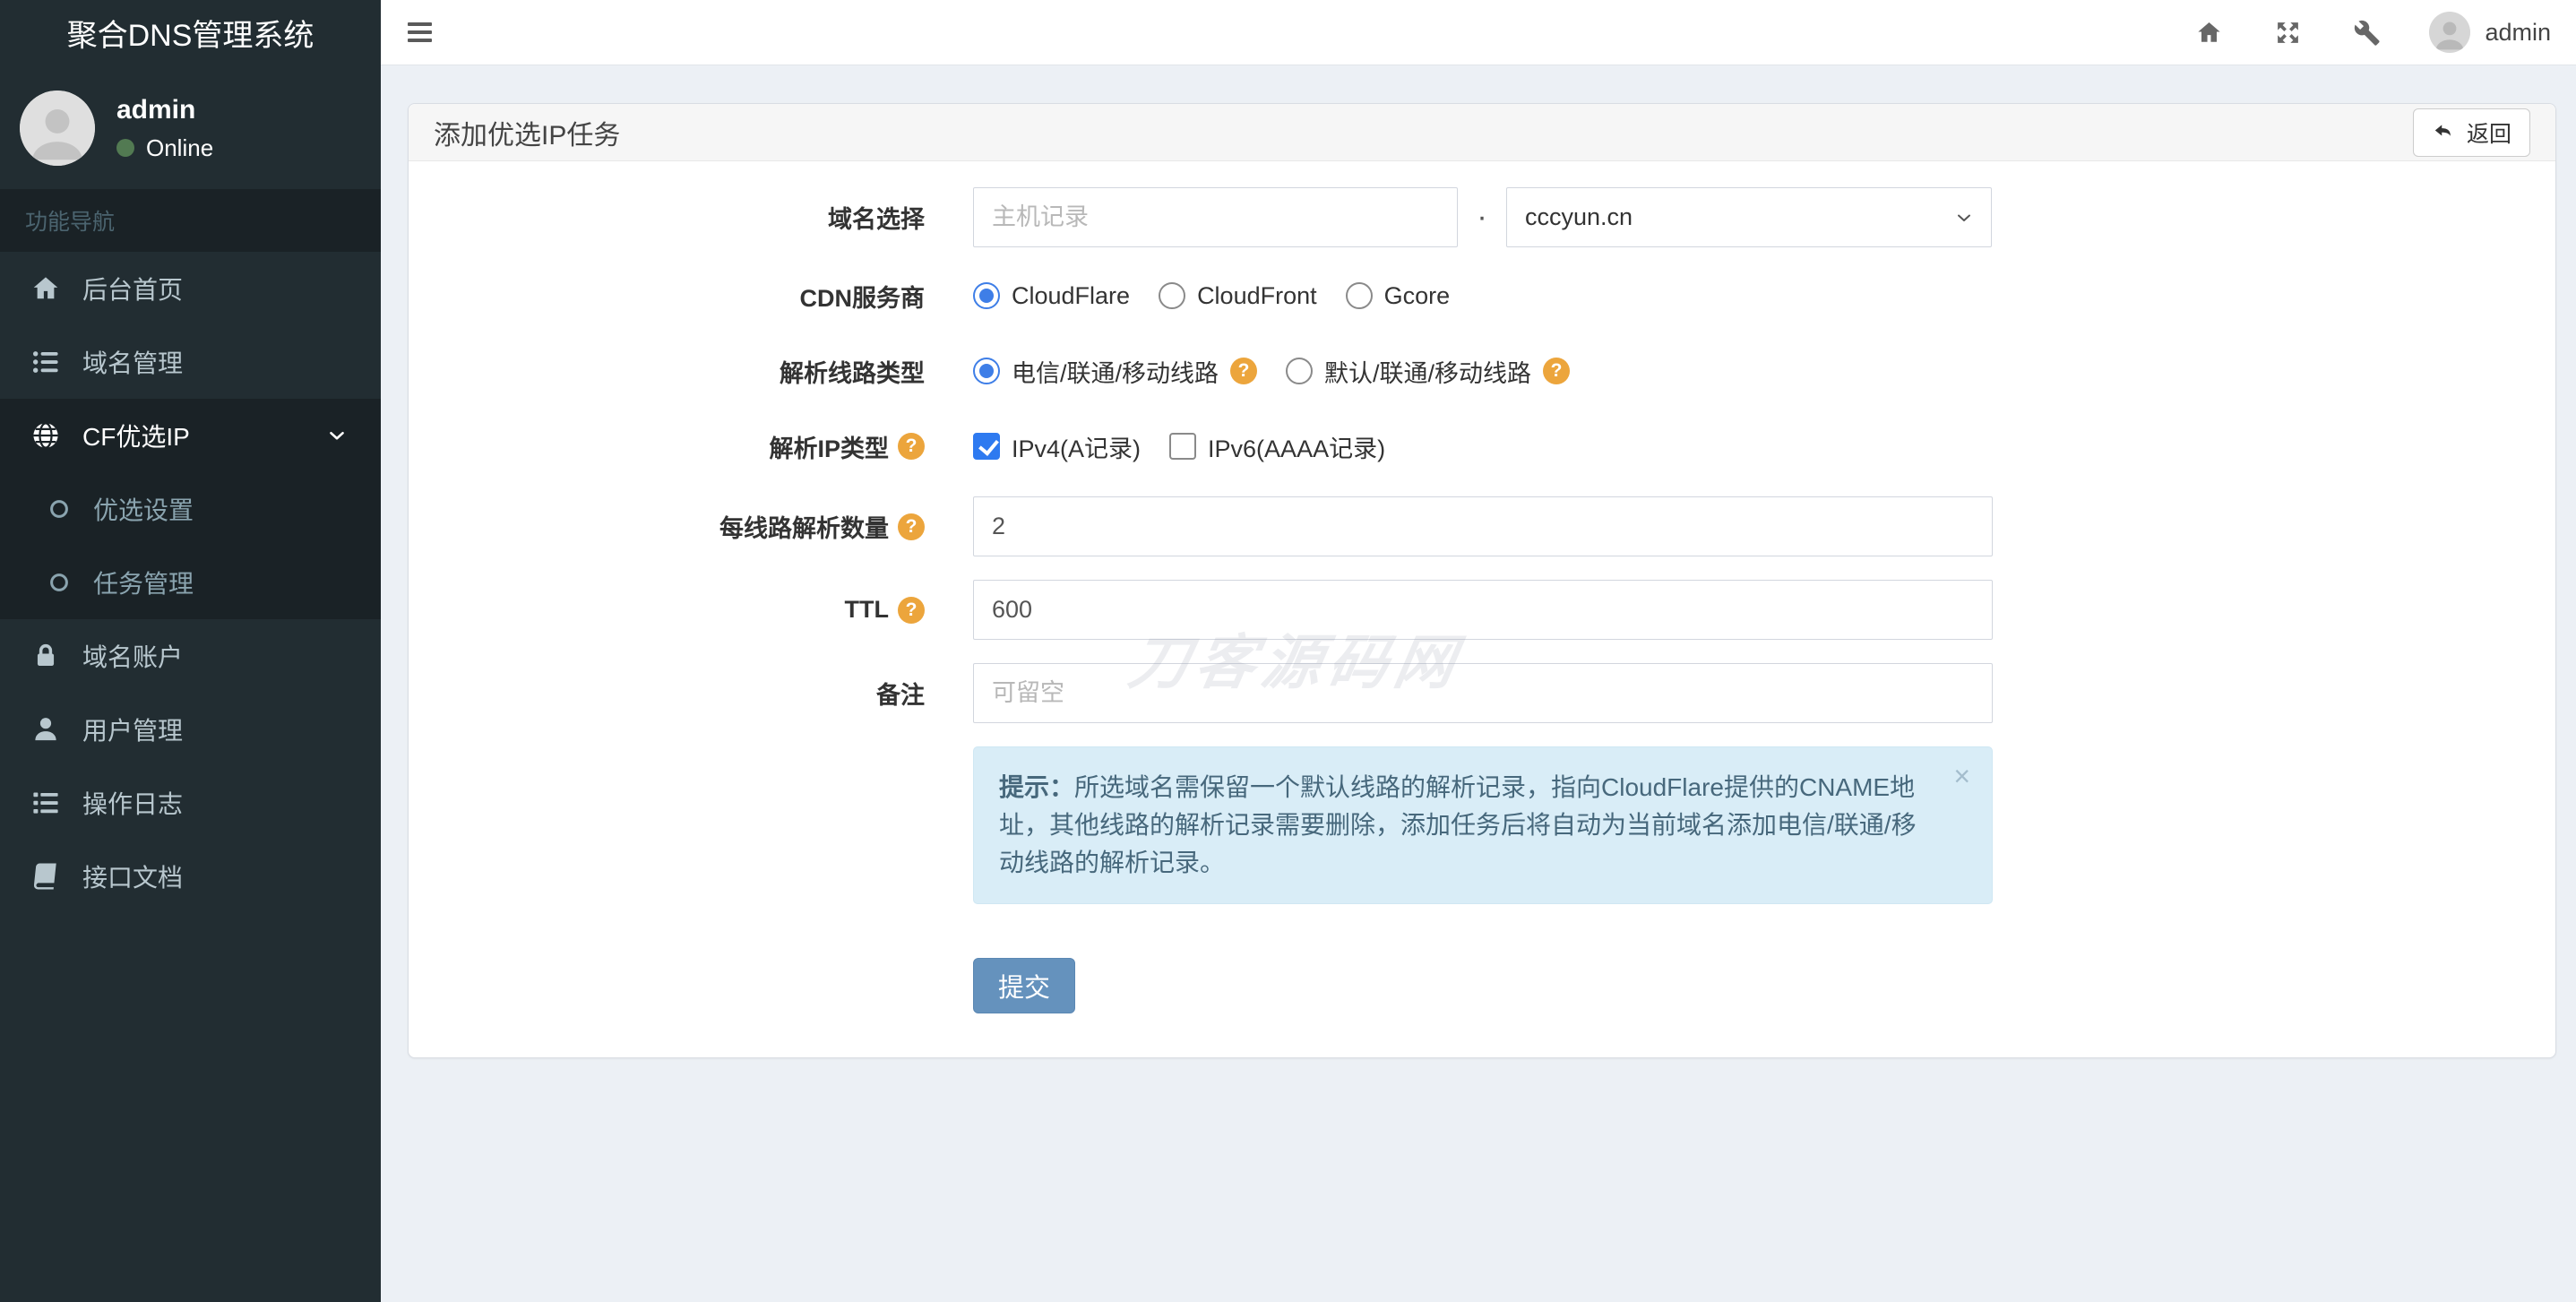 This screenshot has width=2576, height=1302. What do you see at coordinates (1482, 446) in the screenshot?
I see `form-row-ip-type: 解析IP类型 ? IPv4(A记录) IPv6(AAAA记录)` at bounding box center [1482, 446].